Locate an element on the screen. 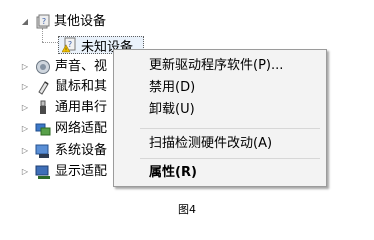  network-adapter-icon is located at coordinates (43, 129).